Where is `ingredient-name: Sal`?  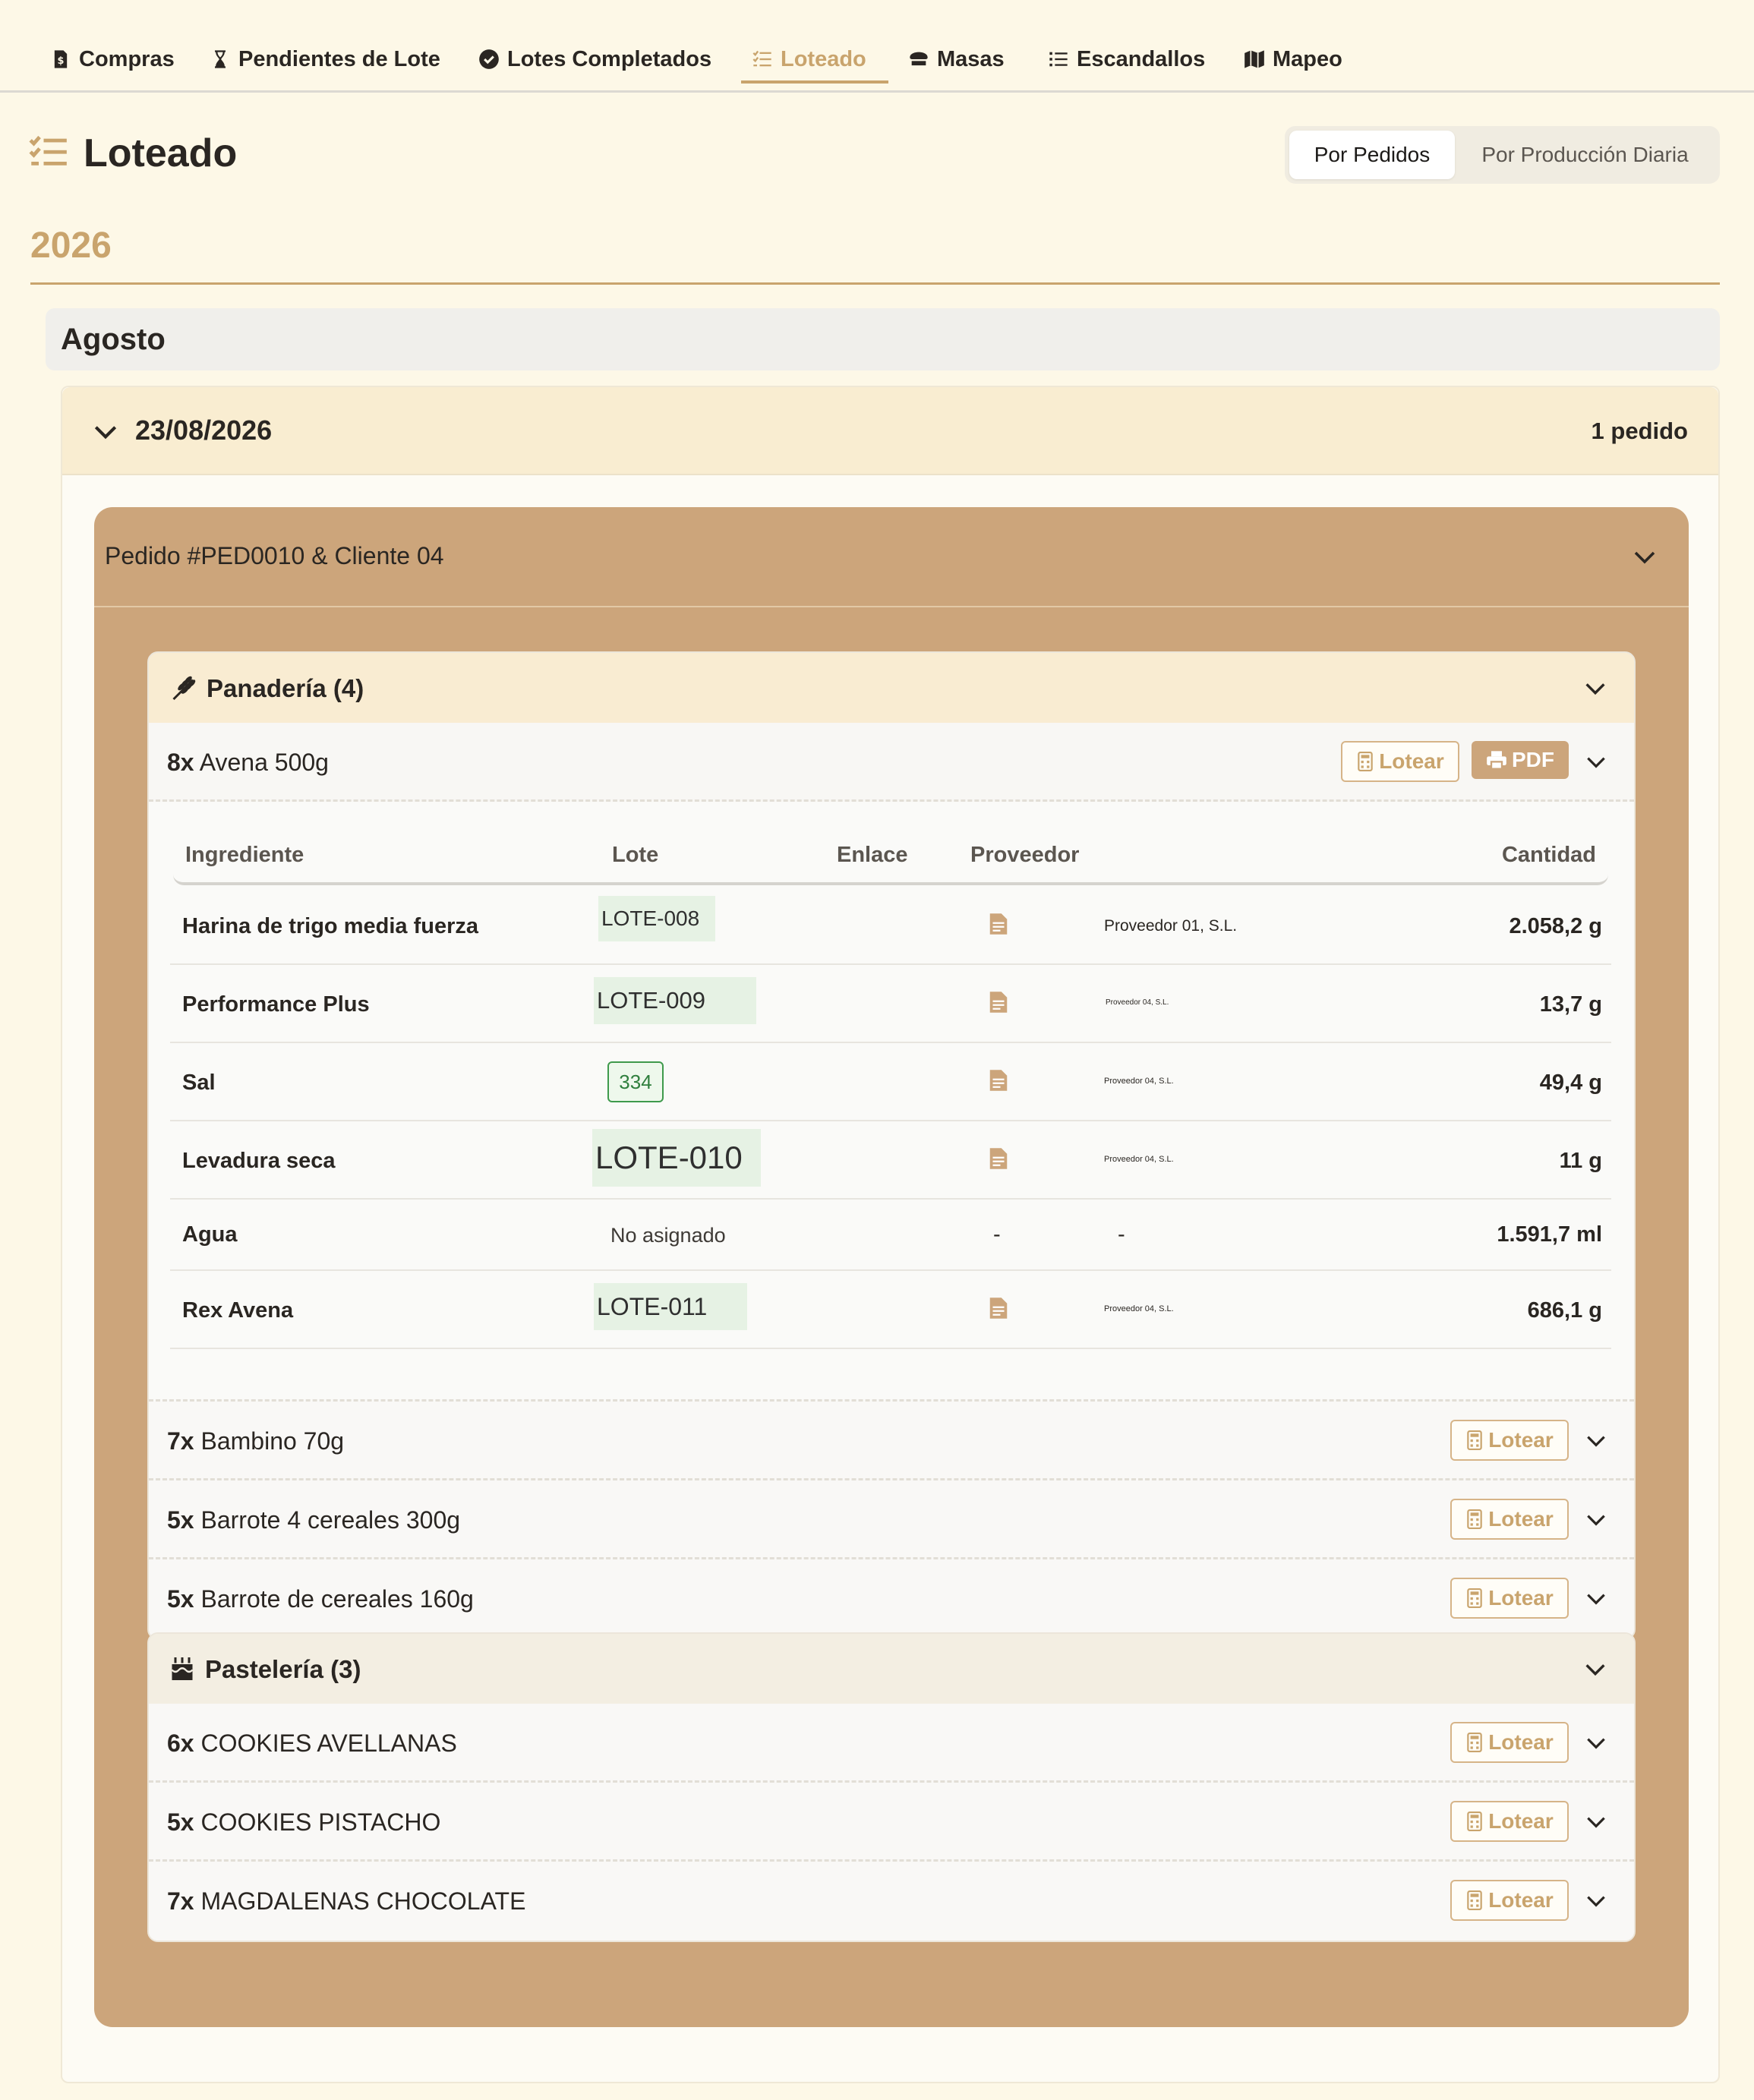 ingredient-name: Sal is located at coordinates (199, 1082).